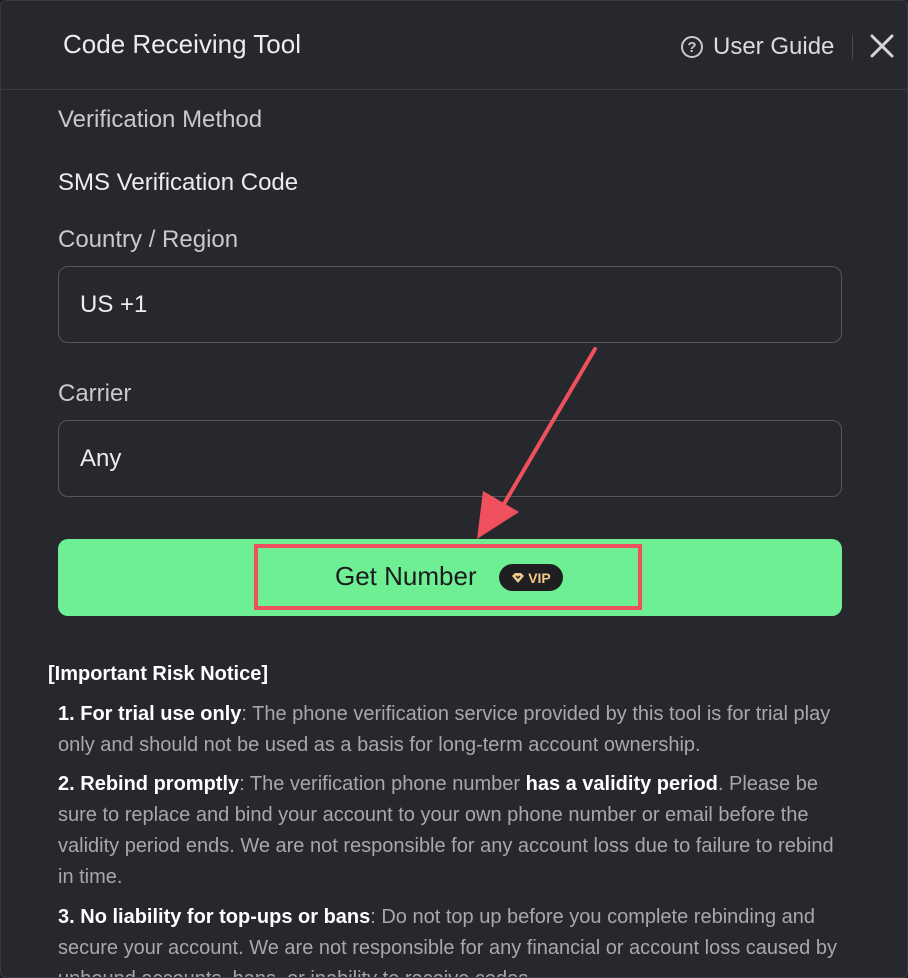  What do you see at coordinates (774, 46) in the screenshot?
I see `user-guide-label: User Guide` at bounding box center [774, 46].